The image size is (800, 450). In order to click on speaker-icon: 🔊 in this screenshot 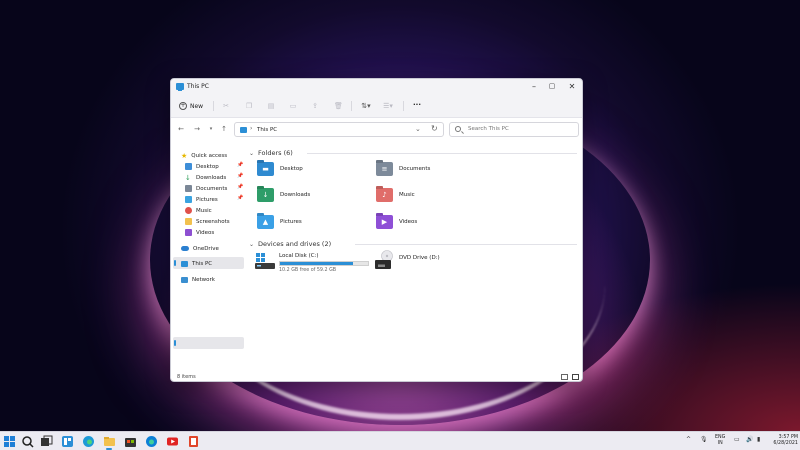, I will do `click(749, 439)`.